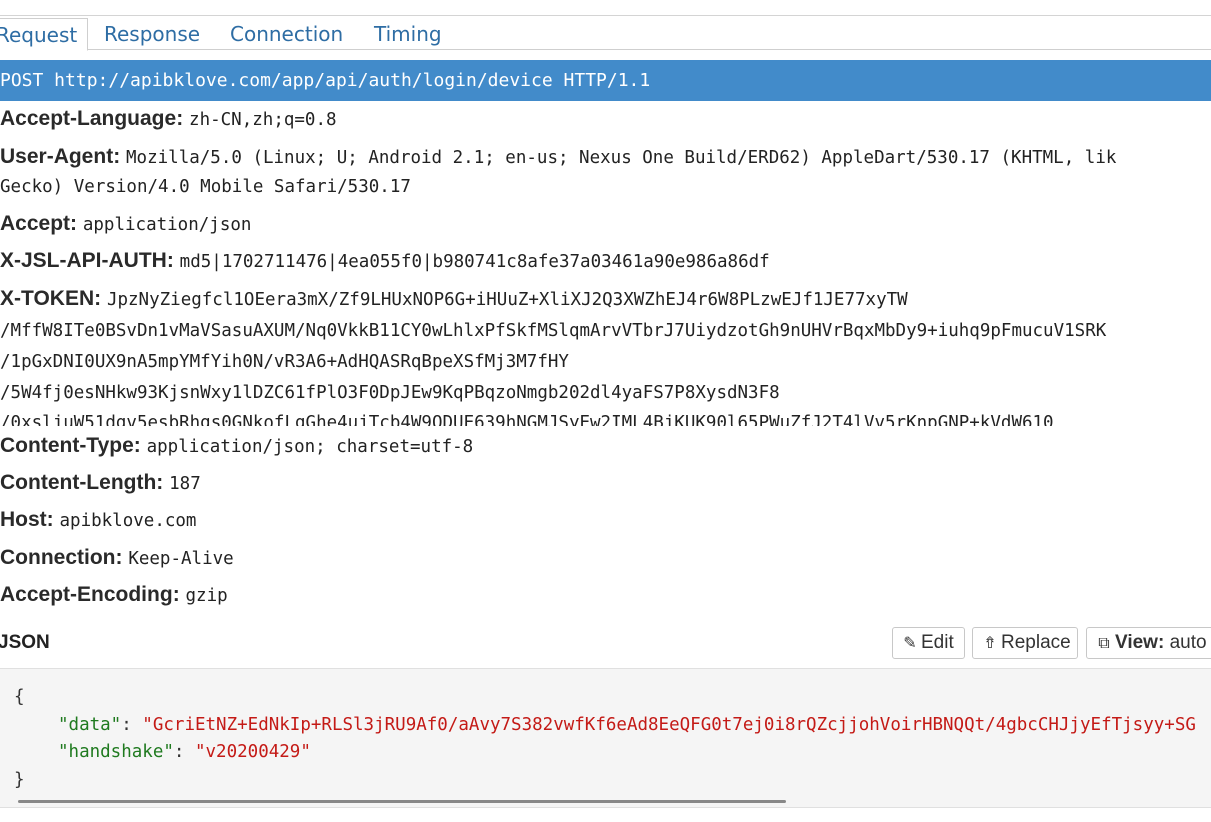 The height and width of the screenshot is (822, 1211). I want to click on header-accept: Accept: application/json, so click(126, 223).